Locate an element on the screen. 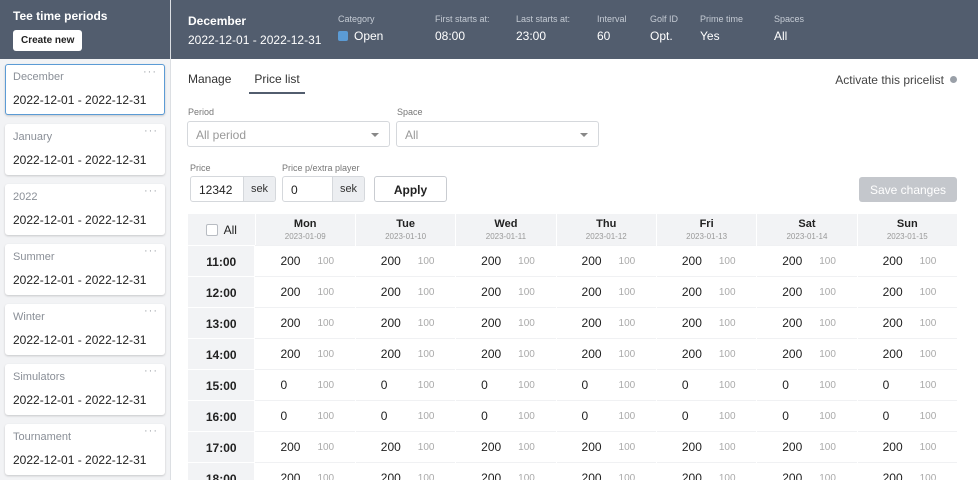 This screenshot has width=978, height=480. activate-pricelist-link: Activate this pricelist is located at coordinates (896, 80).